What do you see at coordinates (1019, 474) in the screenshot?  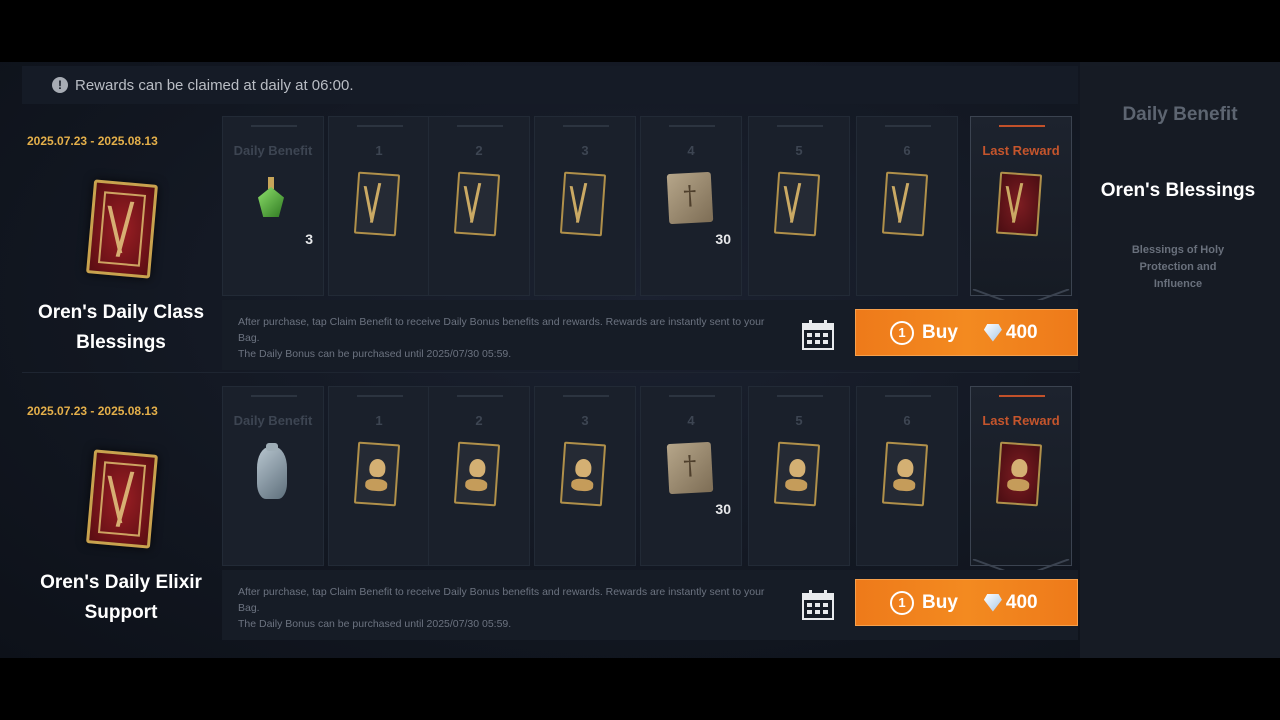 I see `red-elixir-card-icon` at bounding box center [1019, 474].